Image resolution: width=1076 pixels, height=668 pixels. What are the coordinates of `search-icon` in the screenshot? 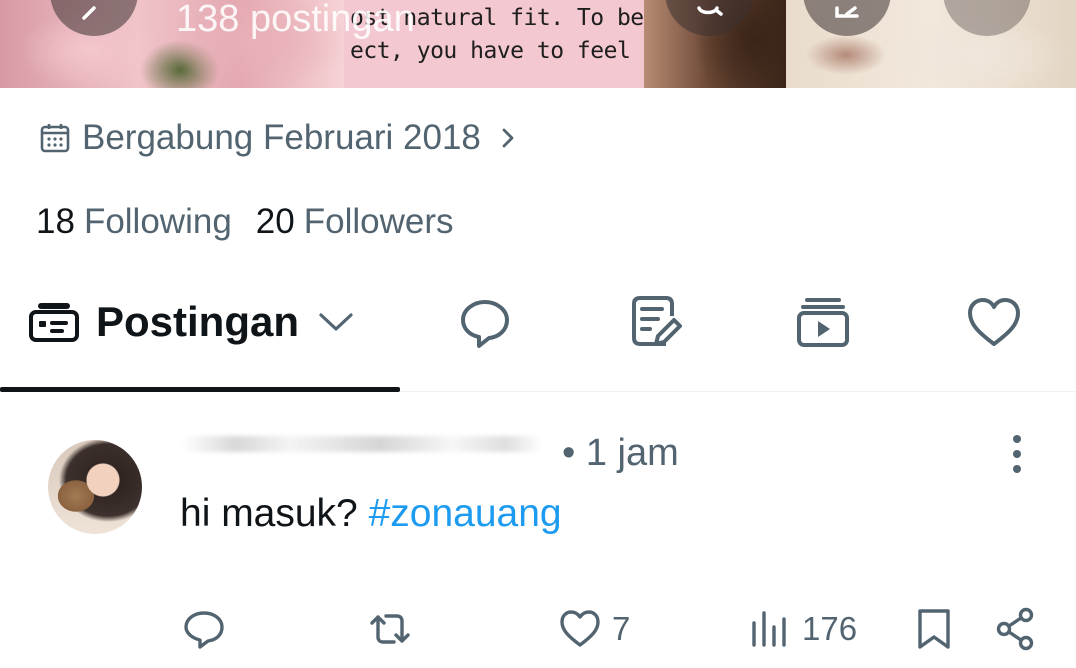 It's located at (710, 11).